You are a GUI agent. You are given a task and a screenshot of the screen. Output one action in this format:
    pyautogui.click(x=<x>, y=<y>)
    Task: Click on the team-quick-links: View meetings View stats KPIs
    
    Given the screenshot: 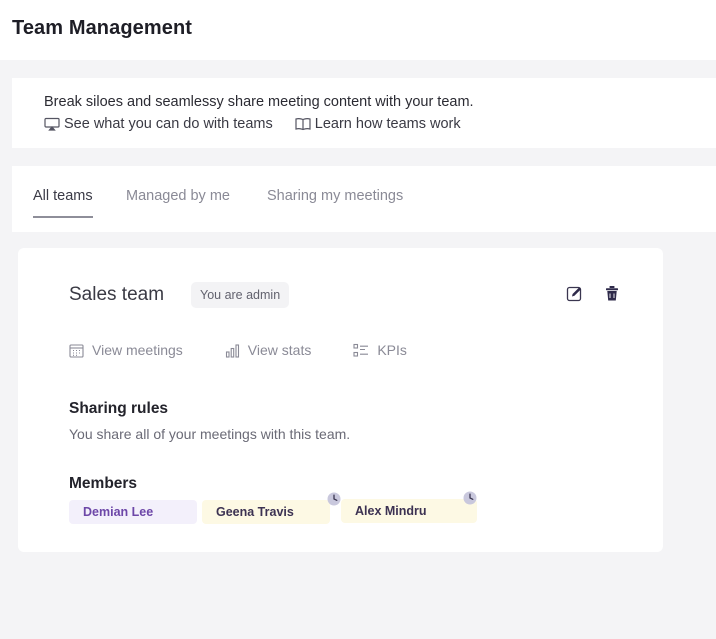 What is the action you would take?
    pyautogui.click(x=259, y=350)
    